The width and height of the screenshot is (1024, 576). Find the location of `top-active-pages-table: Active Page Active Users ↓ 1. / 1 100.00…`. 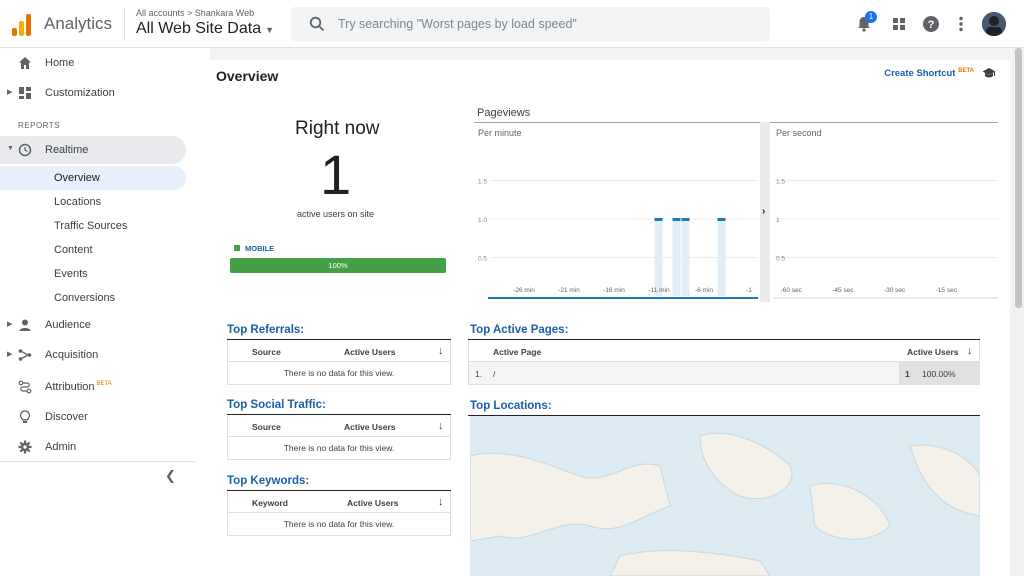

top-active-pages-table: Active Page Active Users ↓ 1. / 1 100.00… is located at coordinates (724, 362).